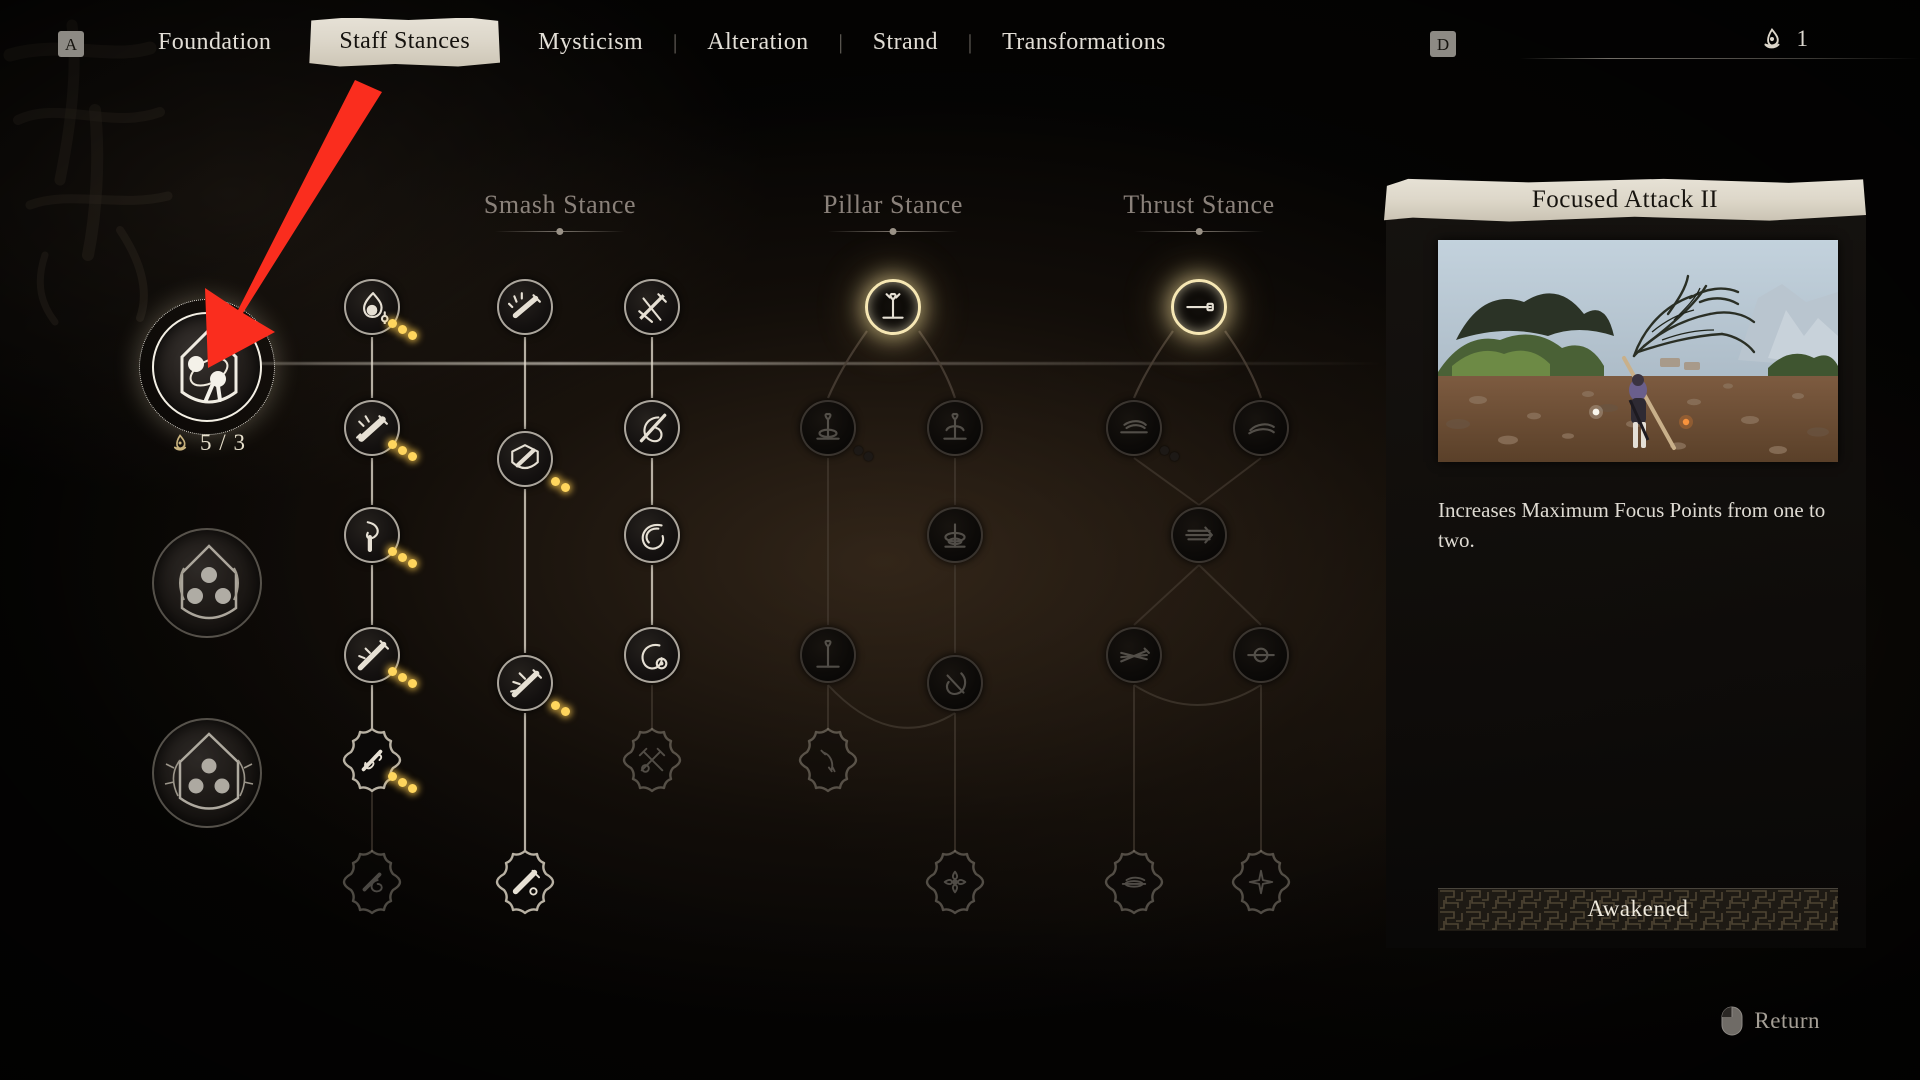 This screenshot has height=1080, width=1920. Describe the element at coordinates (1732, 1021) in the screenshot. I see `mouse-right-click-icon` at that location.